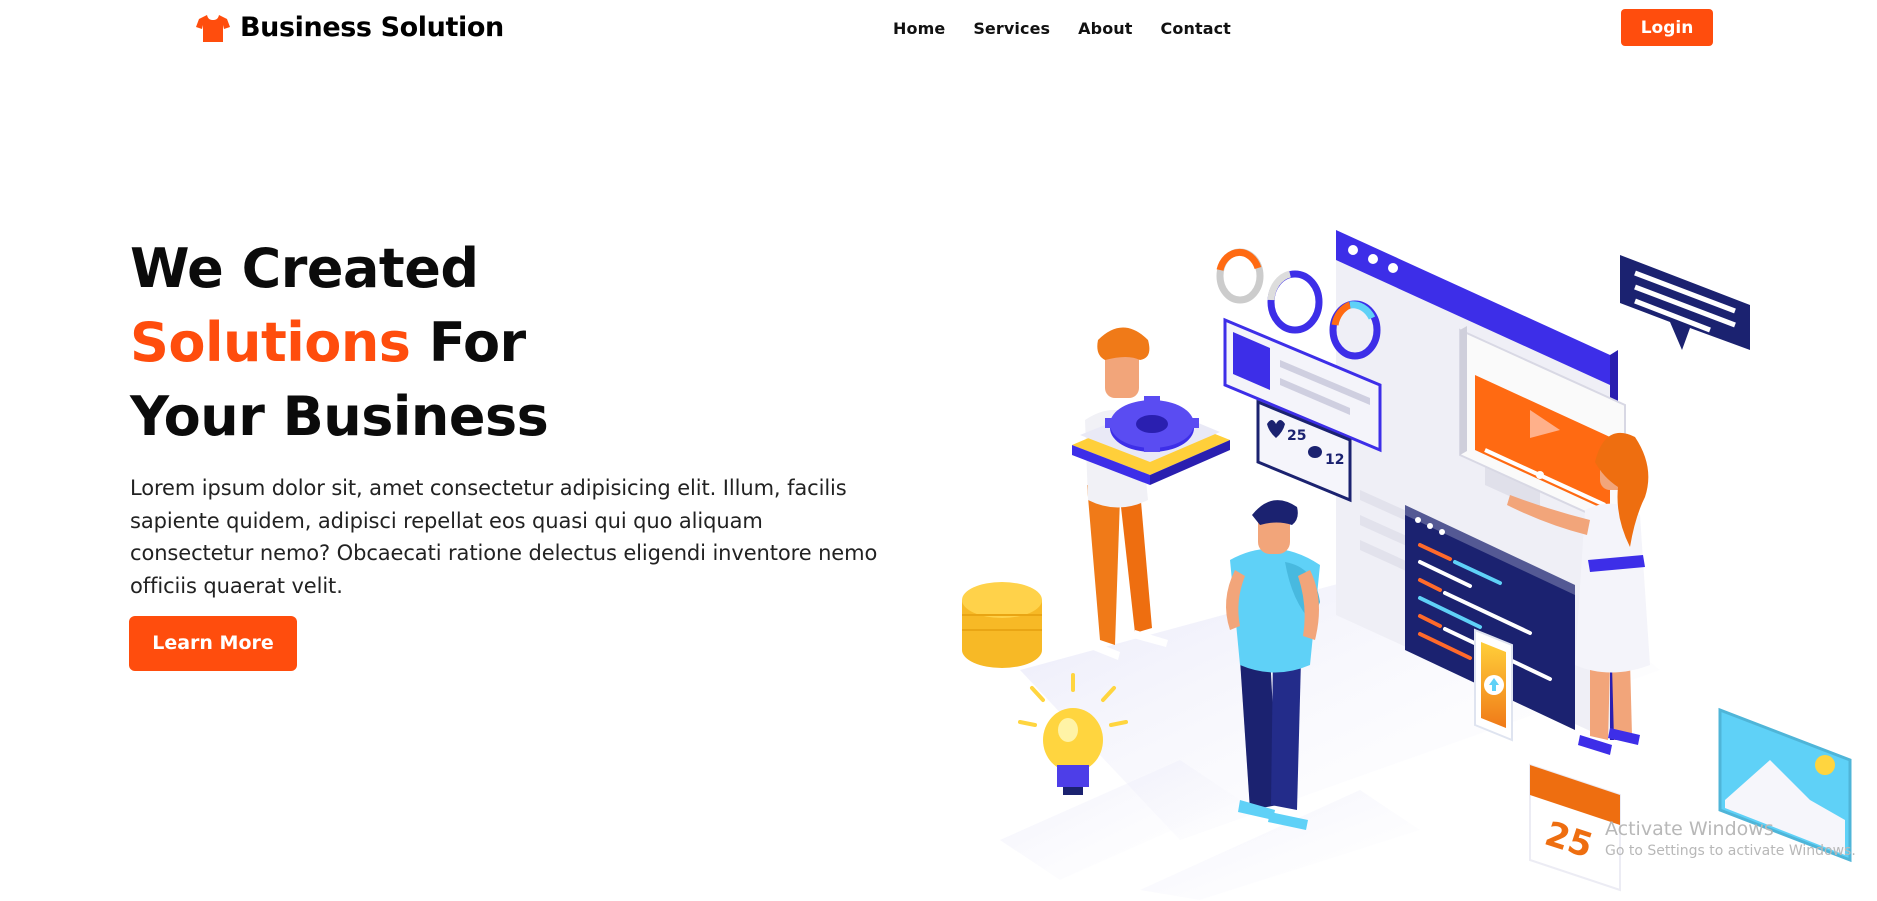  What do you see at coordinates (1011, 28) in the screenshot?
I see `nav-services: Services` at bounding box center [1011, 28].